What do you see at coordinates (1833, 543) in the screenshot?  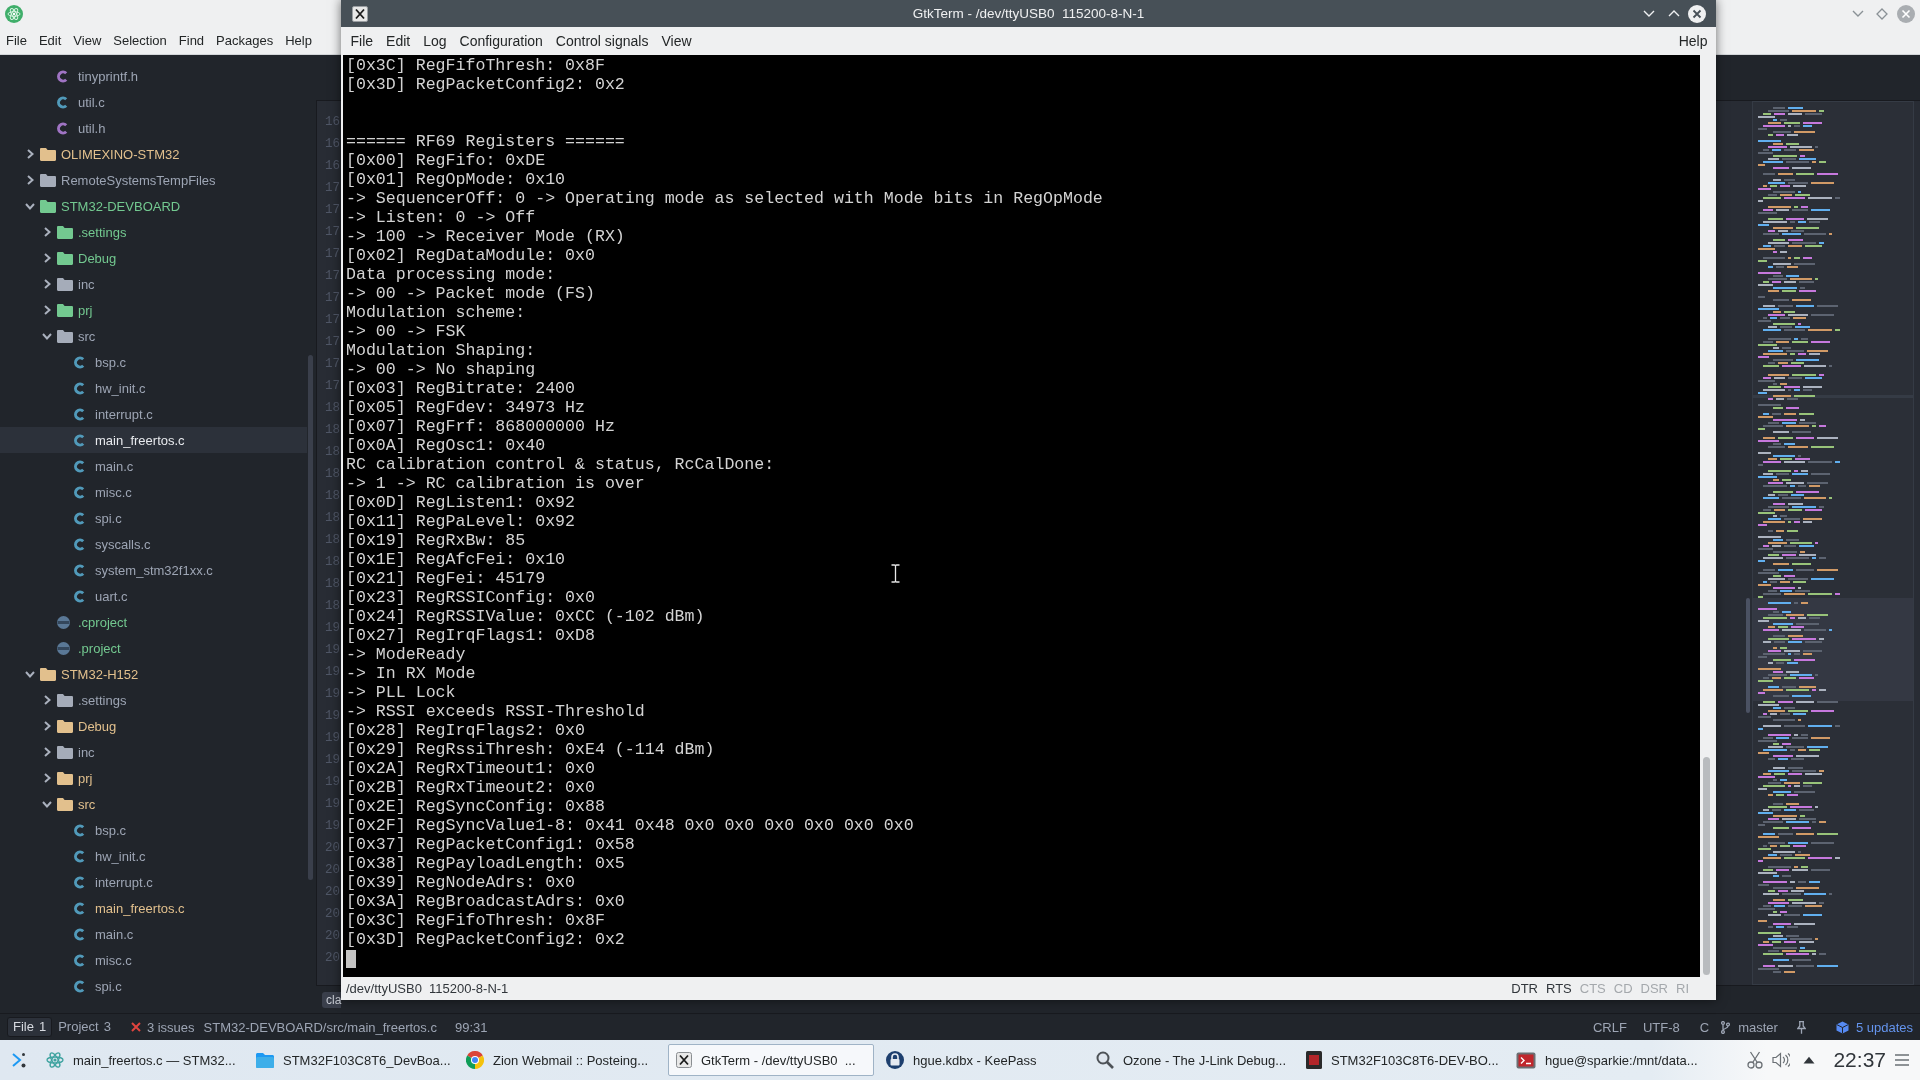 I see `code-minimap` at bounding box center [1833, 543].